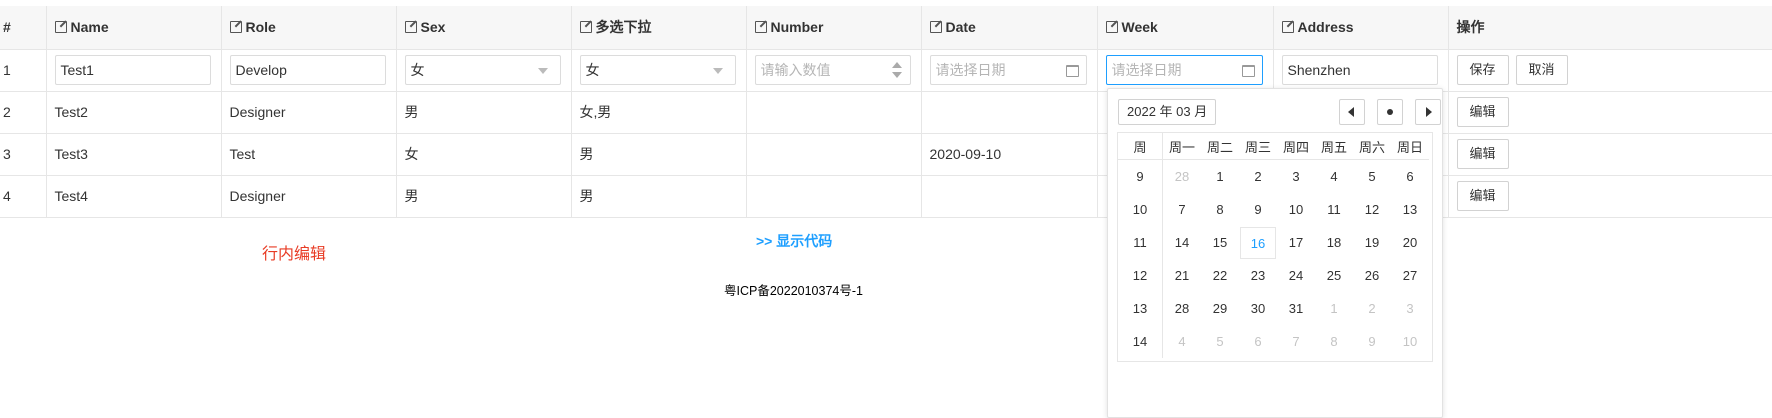 Image resolution: width=1772 pixels, height=418 pixels. I want to click on month-selector: 2022 年 03 月, so click(1167, 112).